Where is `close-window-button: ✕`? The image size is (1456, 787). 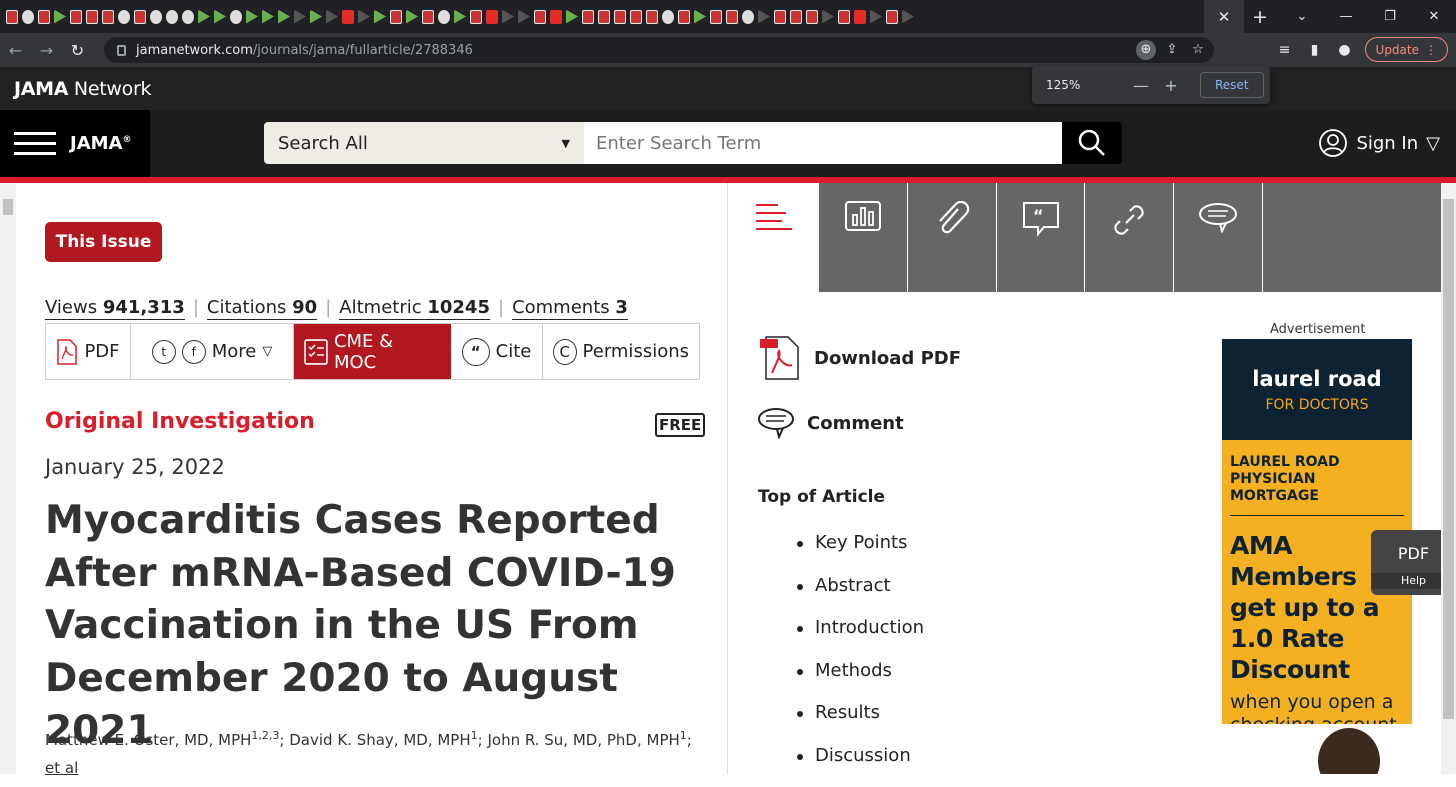 close-window-button: ✕ is located at coordinates (1434, 16).